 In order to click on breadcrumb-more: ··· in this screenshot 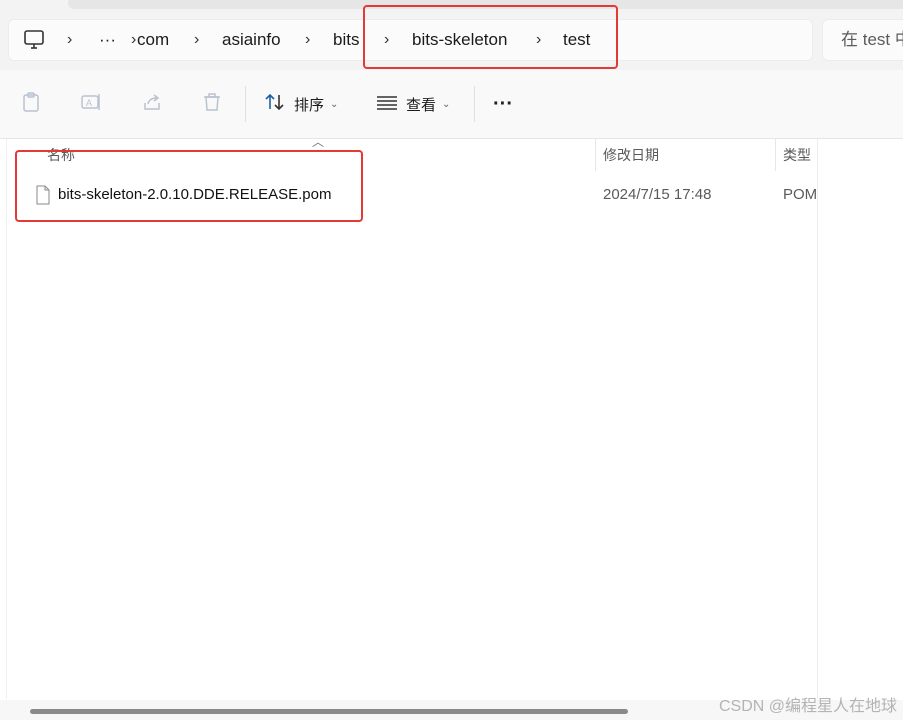, I will do `click(107, 40)`.